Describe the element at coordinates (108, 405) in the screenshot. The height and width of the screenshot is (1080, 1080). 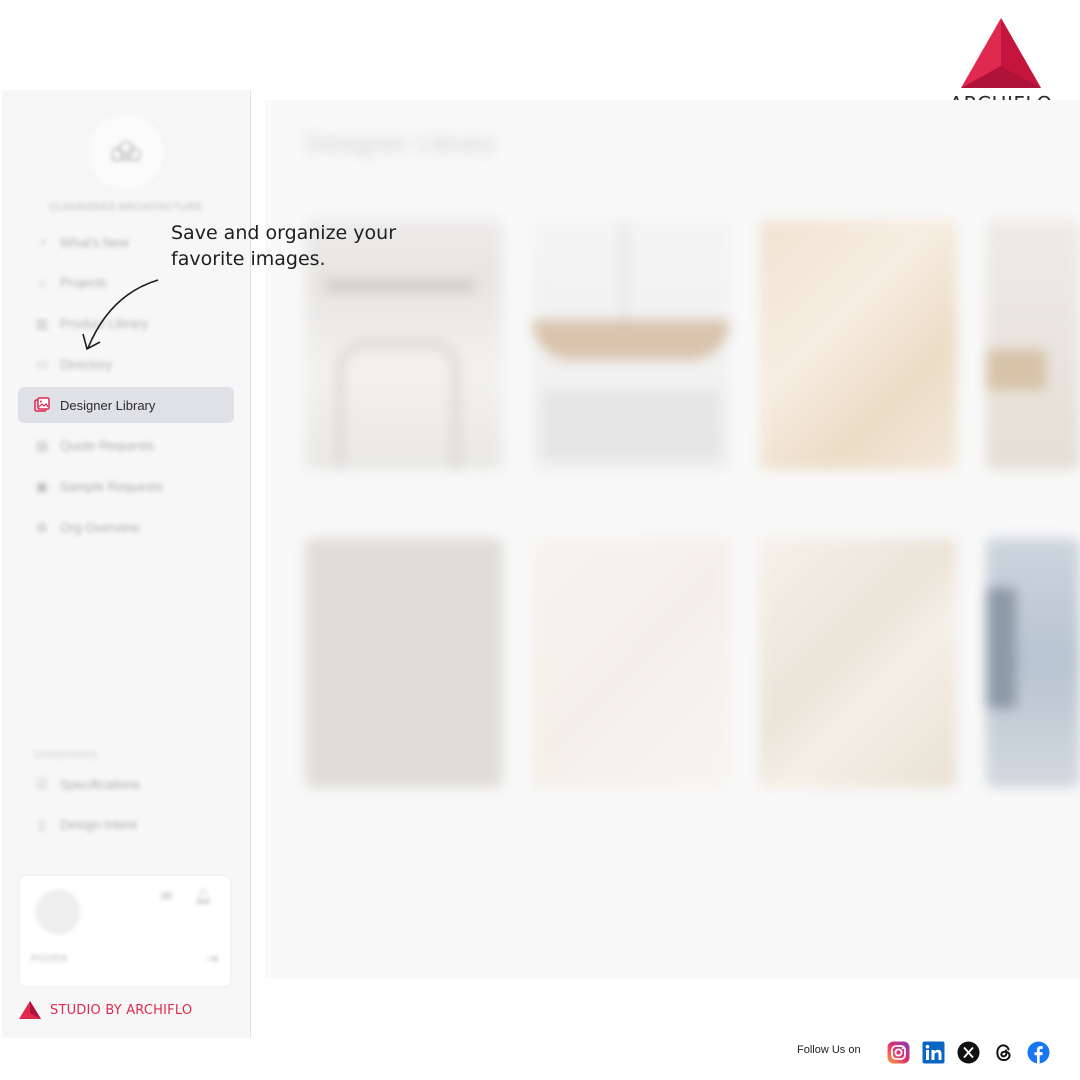
I see `nav-label: Designer Library` at that location.